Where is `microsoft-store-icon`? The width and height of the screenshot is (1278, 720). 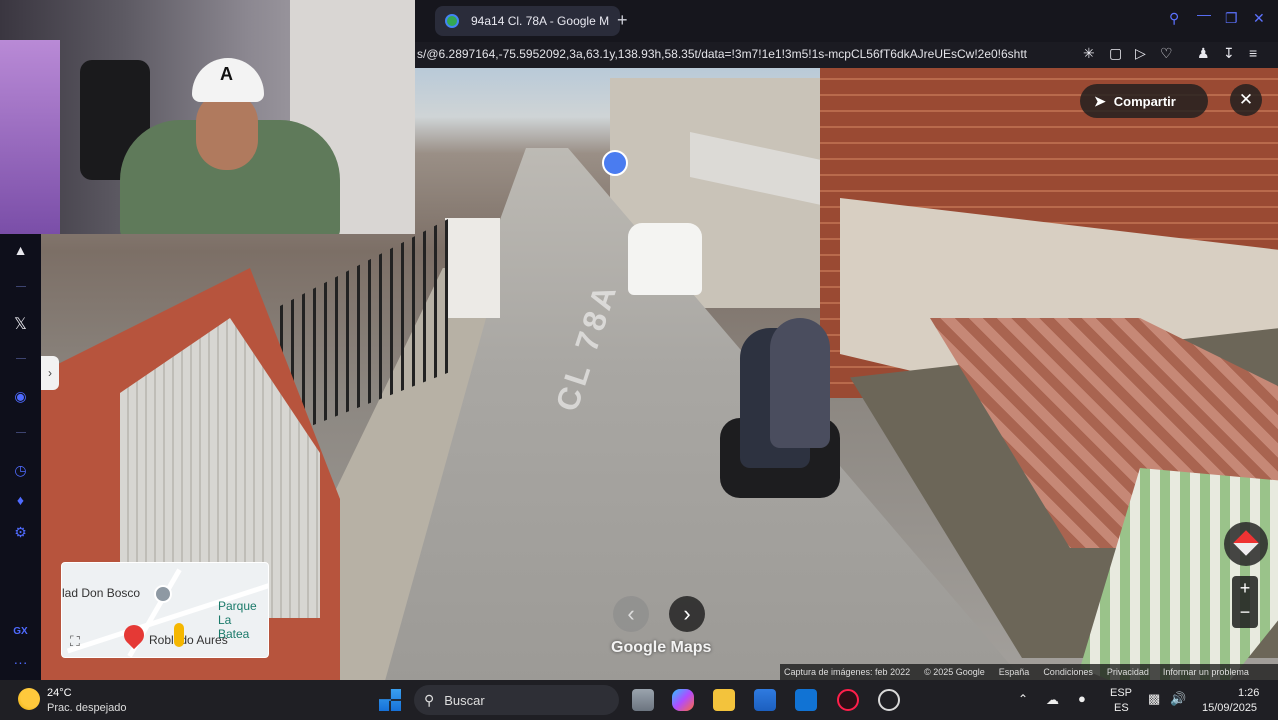 microsoft-store-icon is located at coordinates (765, 700).